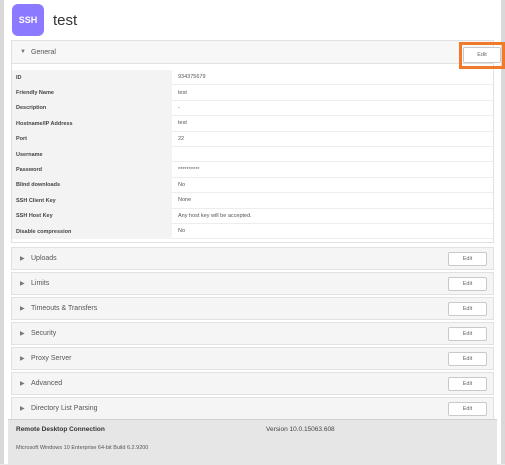  Describe the element at coordinates (92, 108) in the screenshot. I see `field-label: Description` at that location.